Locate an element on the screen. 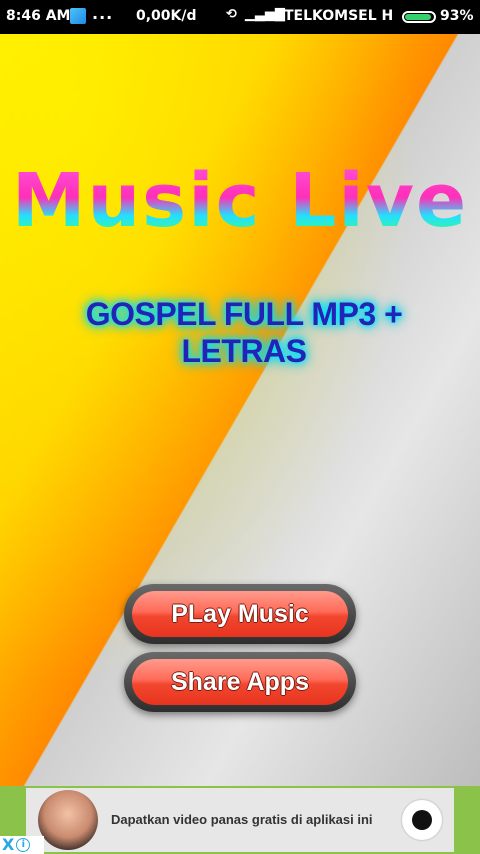 Image resolution: width=480 pixels, height=854 pixels. ad-controls: X i is located at coordinates (22, 845).